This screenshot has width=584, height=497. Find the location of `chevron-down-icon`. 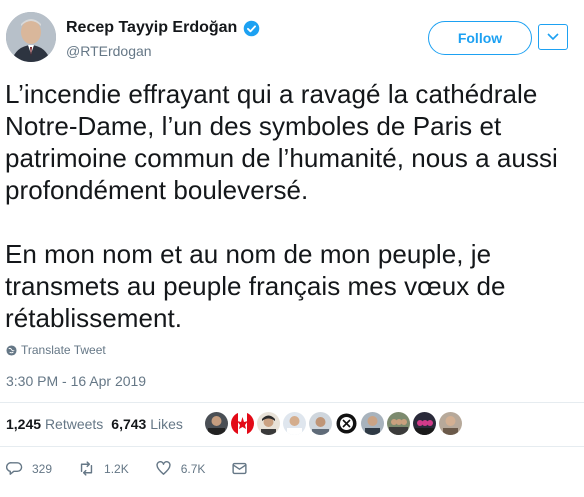

chevron-down-icon is located at coordinates (553, 37).